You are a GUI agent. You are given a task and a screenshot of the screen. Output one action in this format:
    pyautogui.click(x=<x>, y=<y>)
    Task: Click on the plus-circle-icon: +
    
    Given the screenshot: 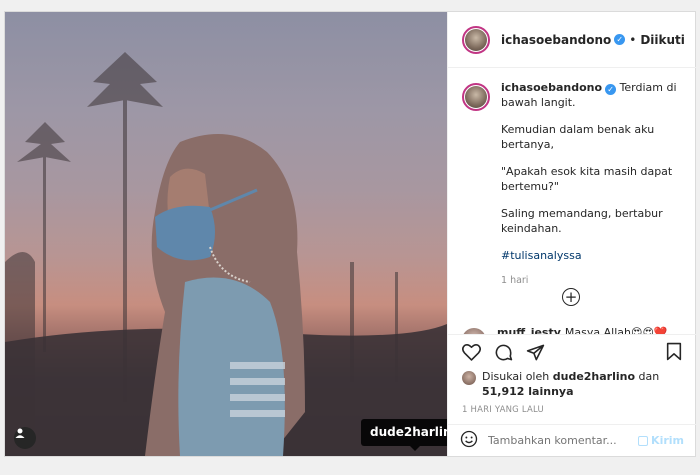 What is the action you would take?
    pyautogui.click(x=571, y=297)
    